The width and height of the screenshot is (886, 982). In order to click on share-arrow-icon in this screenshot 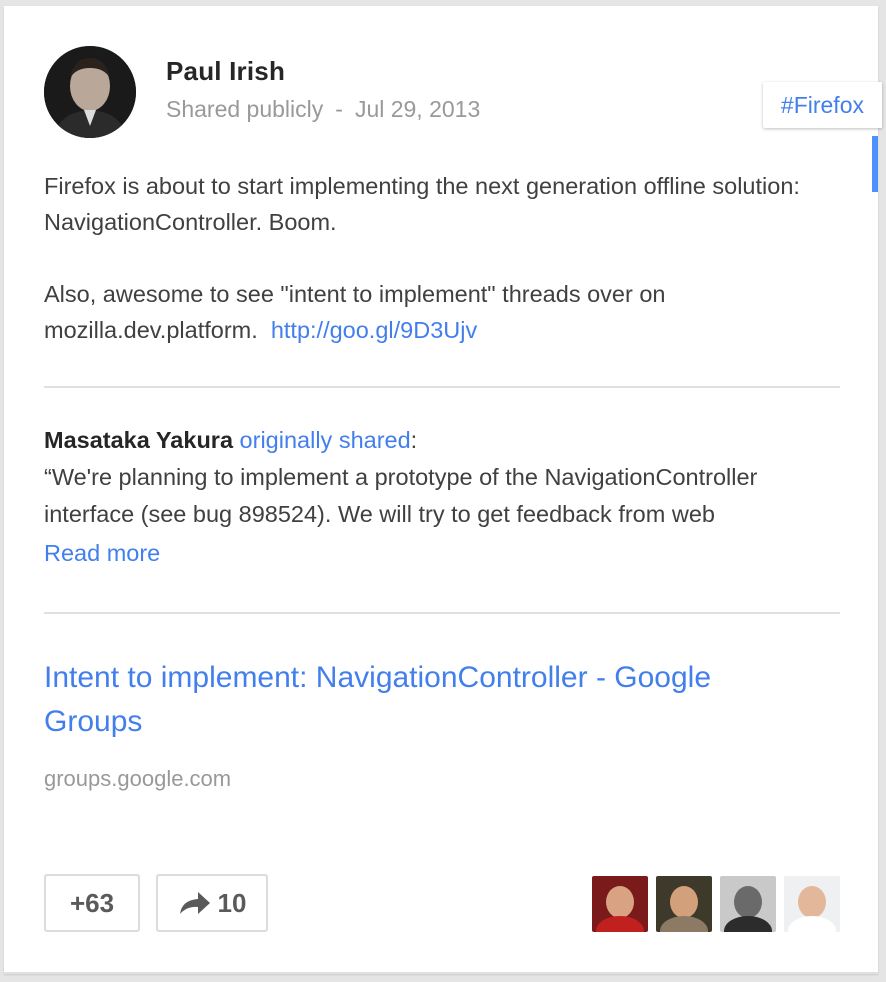, I will do `click(194, 903)`.